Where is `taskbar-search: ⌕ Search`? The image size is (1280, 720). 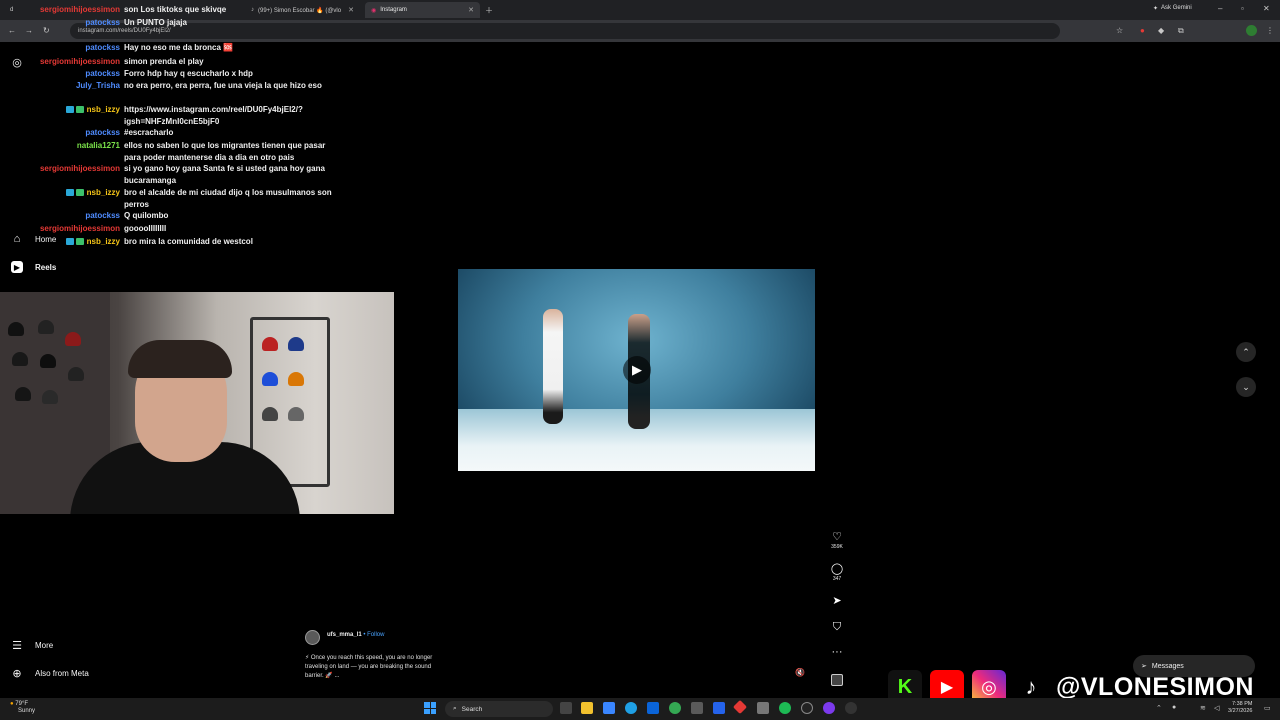
taskbar-search: ⌕ Search is located at coordinates (499, 709).